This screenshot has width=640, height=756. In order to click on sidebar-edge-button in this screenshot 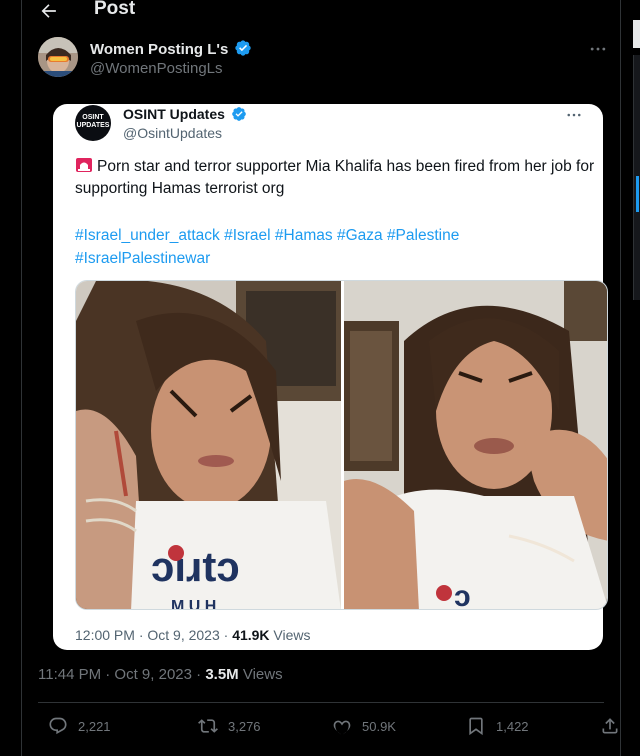, I will do `click(636, 34)`.